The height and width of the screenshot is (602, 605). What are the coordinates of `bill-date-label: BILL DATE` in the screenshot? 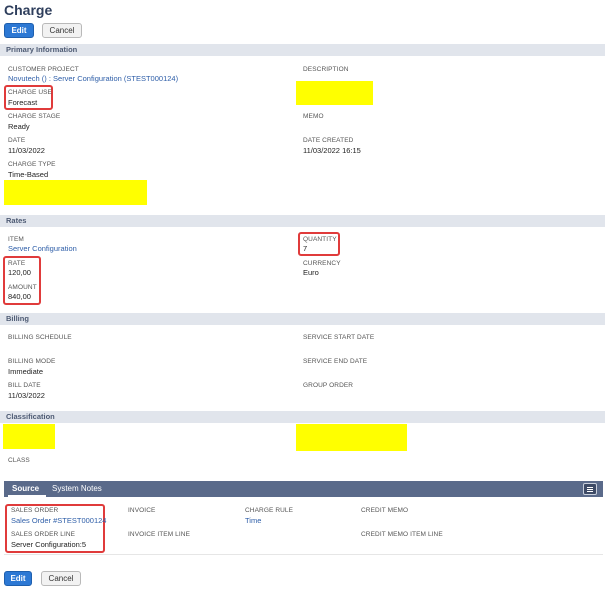 It's located at (24, 385).